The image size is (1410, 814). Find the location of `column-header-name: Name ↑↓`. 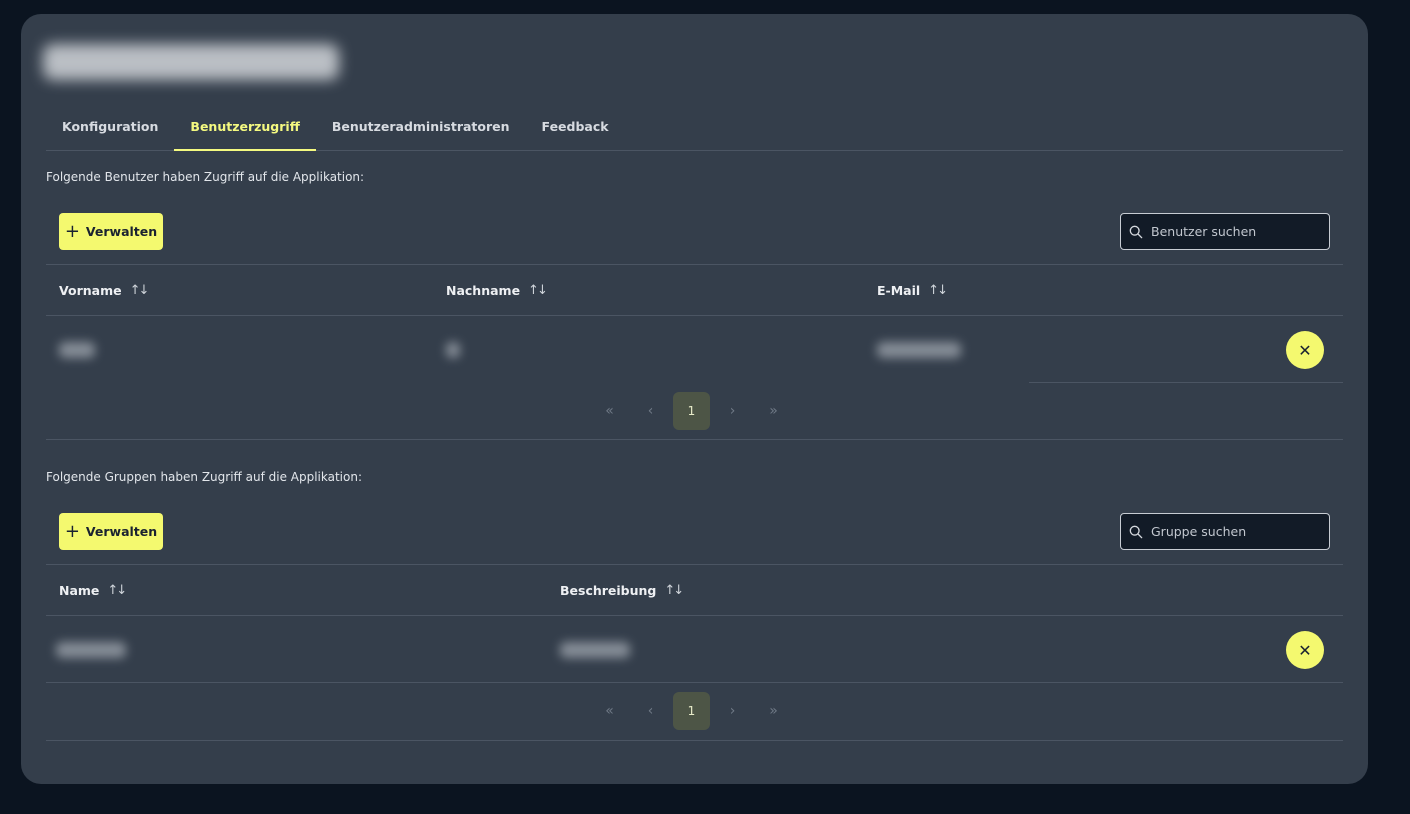

column-header-name: Name ↑↓ is located at coordinates (93, 590).